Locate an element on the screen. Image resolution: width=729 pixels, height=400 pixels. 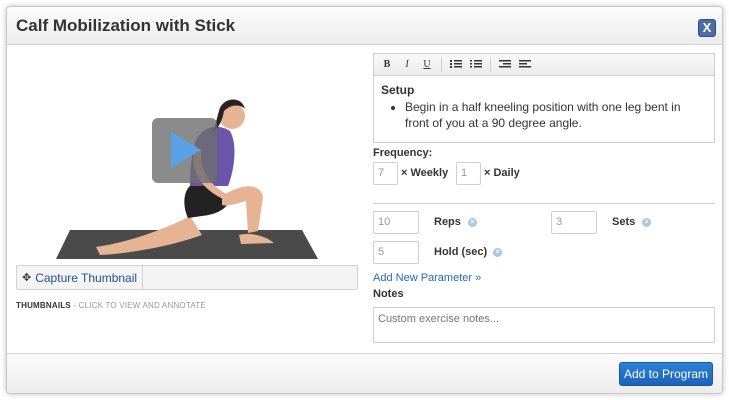
dialog-title: Calf Mobilization with Stick is located at coordinates (126, 25).